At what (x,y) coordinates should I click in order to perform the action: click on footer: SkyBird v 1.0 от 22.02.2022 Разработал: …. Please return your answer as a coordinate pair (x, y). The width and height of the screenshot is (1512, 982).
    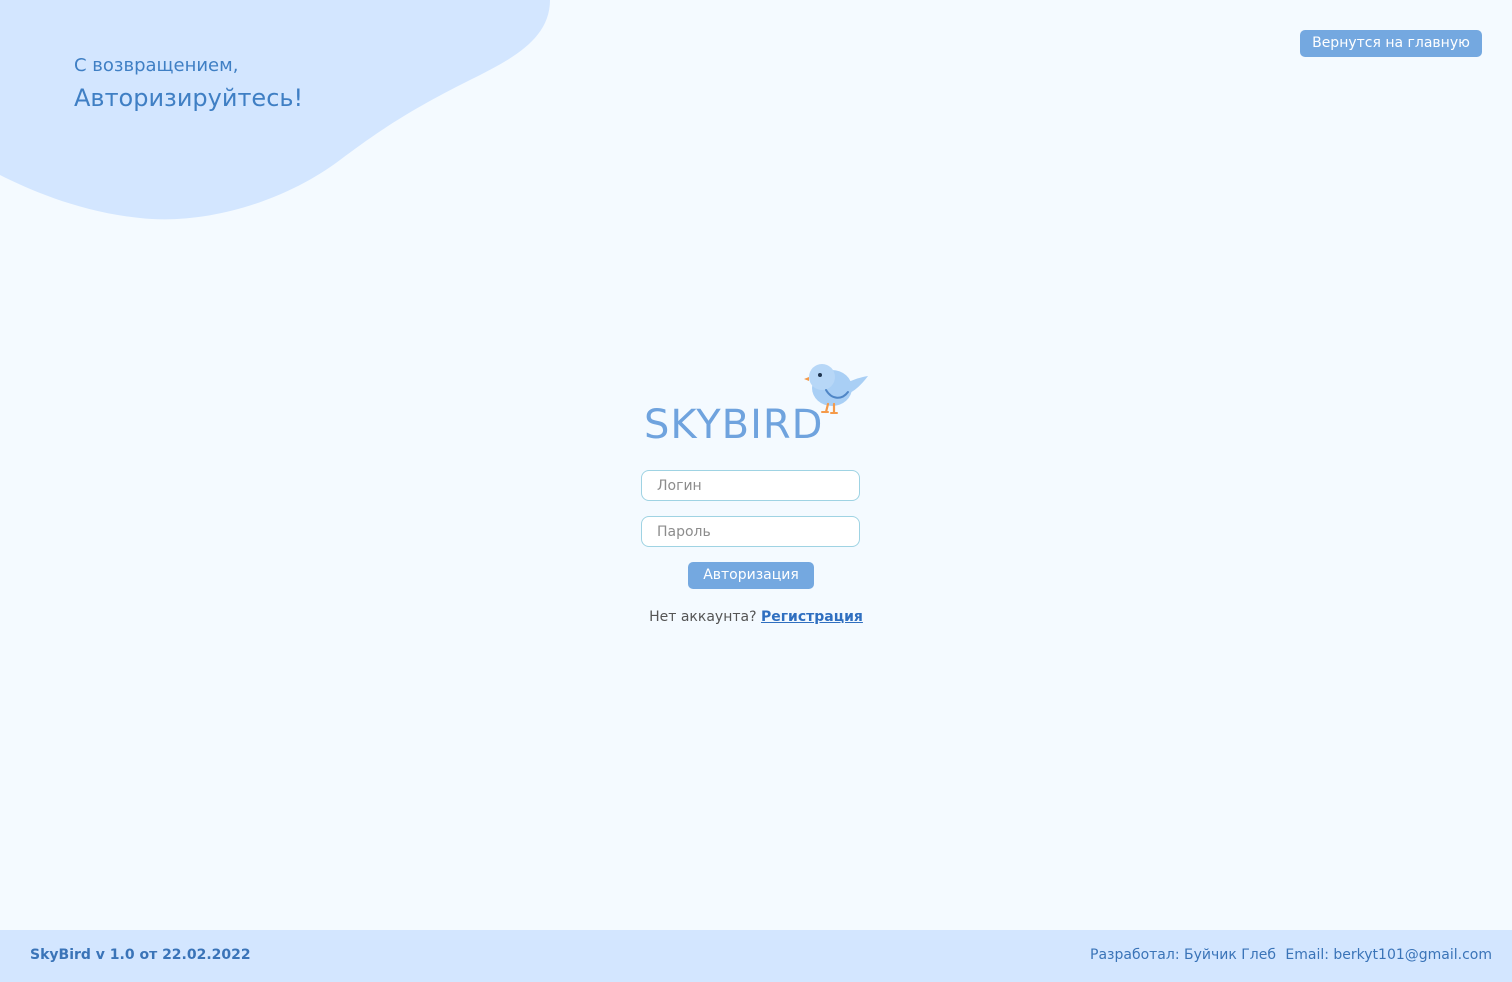
    Looking at the image, I should click on (756, 956).